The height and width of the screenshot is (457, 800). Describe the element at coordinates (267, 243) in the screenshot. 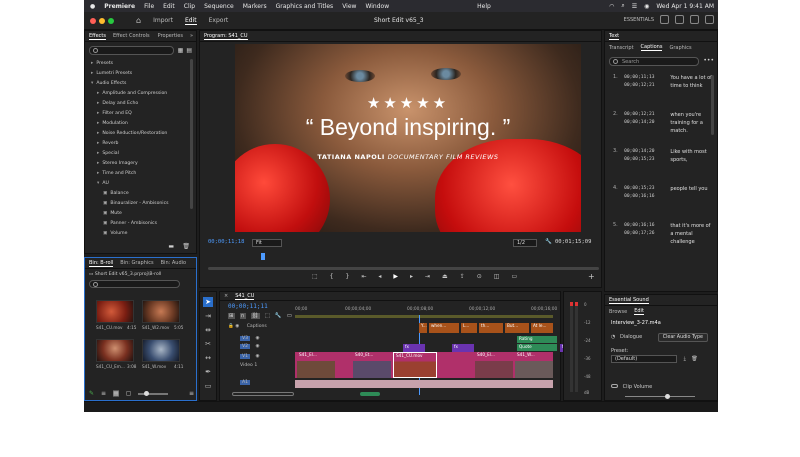

I see `zoom-select: Fit` at that location.